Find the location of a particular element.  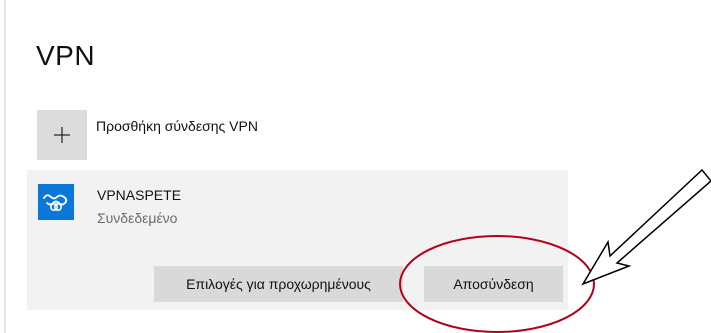

page-title: VPN is located at coordinates (66, 55).